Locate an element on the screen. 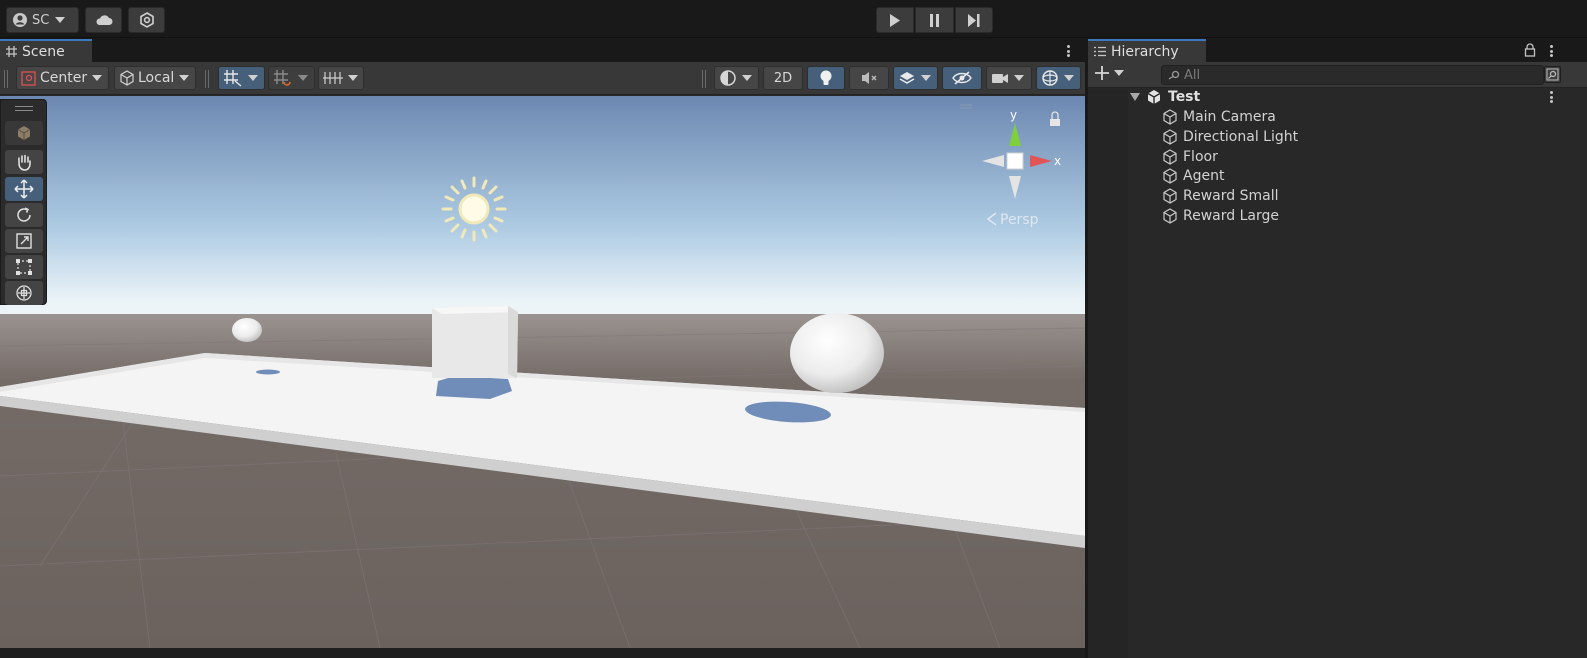 Image resolution: width=1587 pixels, height=658 pixels. rect-tool-button is located at coordinates (24, 267).